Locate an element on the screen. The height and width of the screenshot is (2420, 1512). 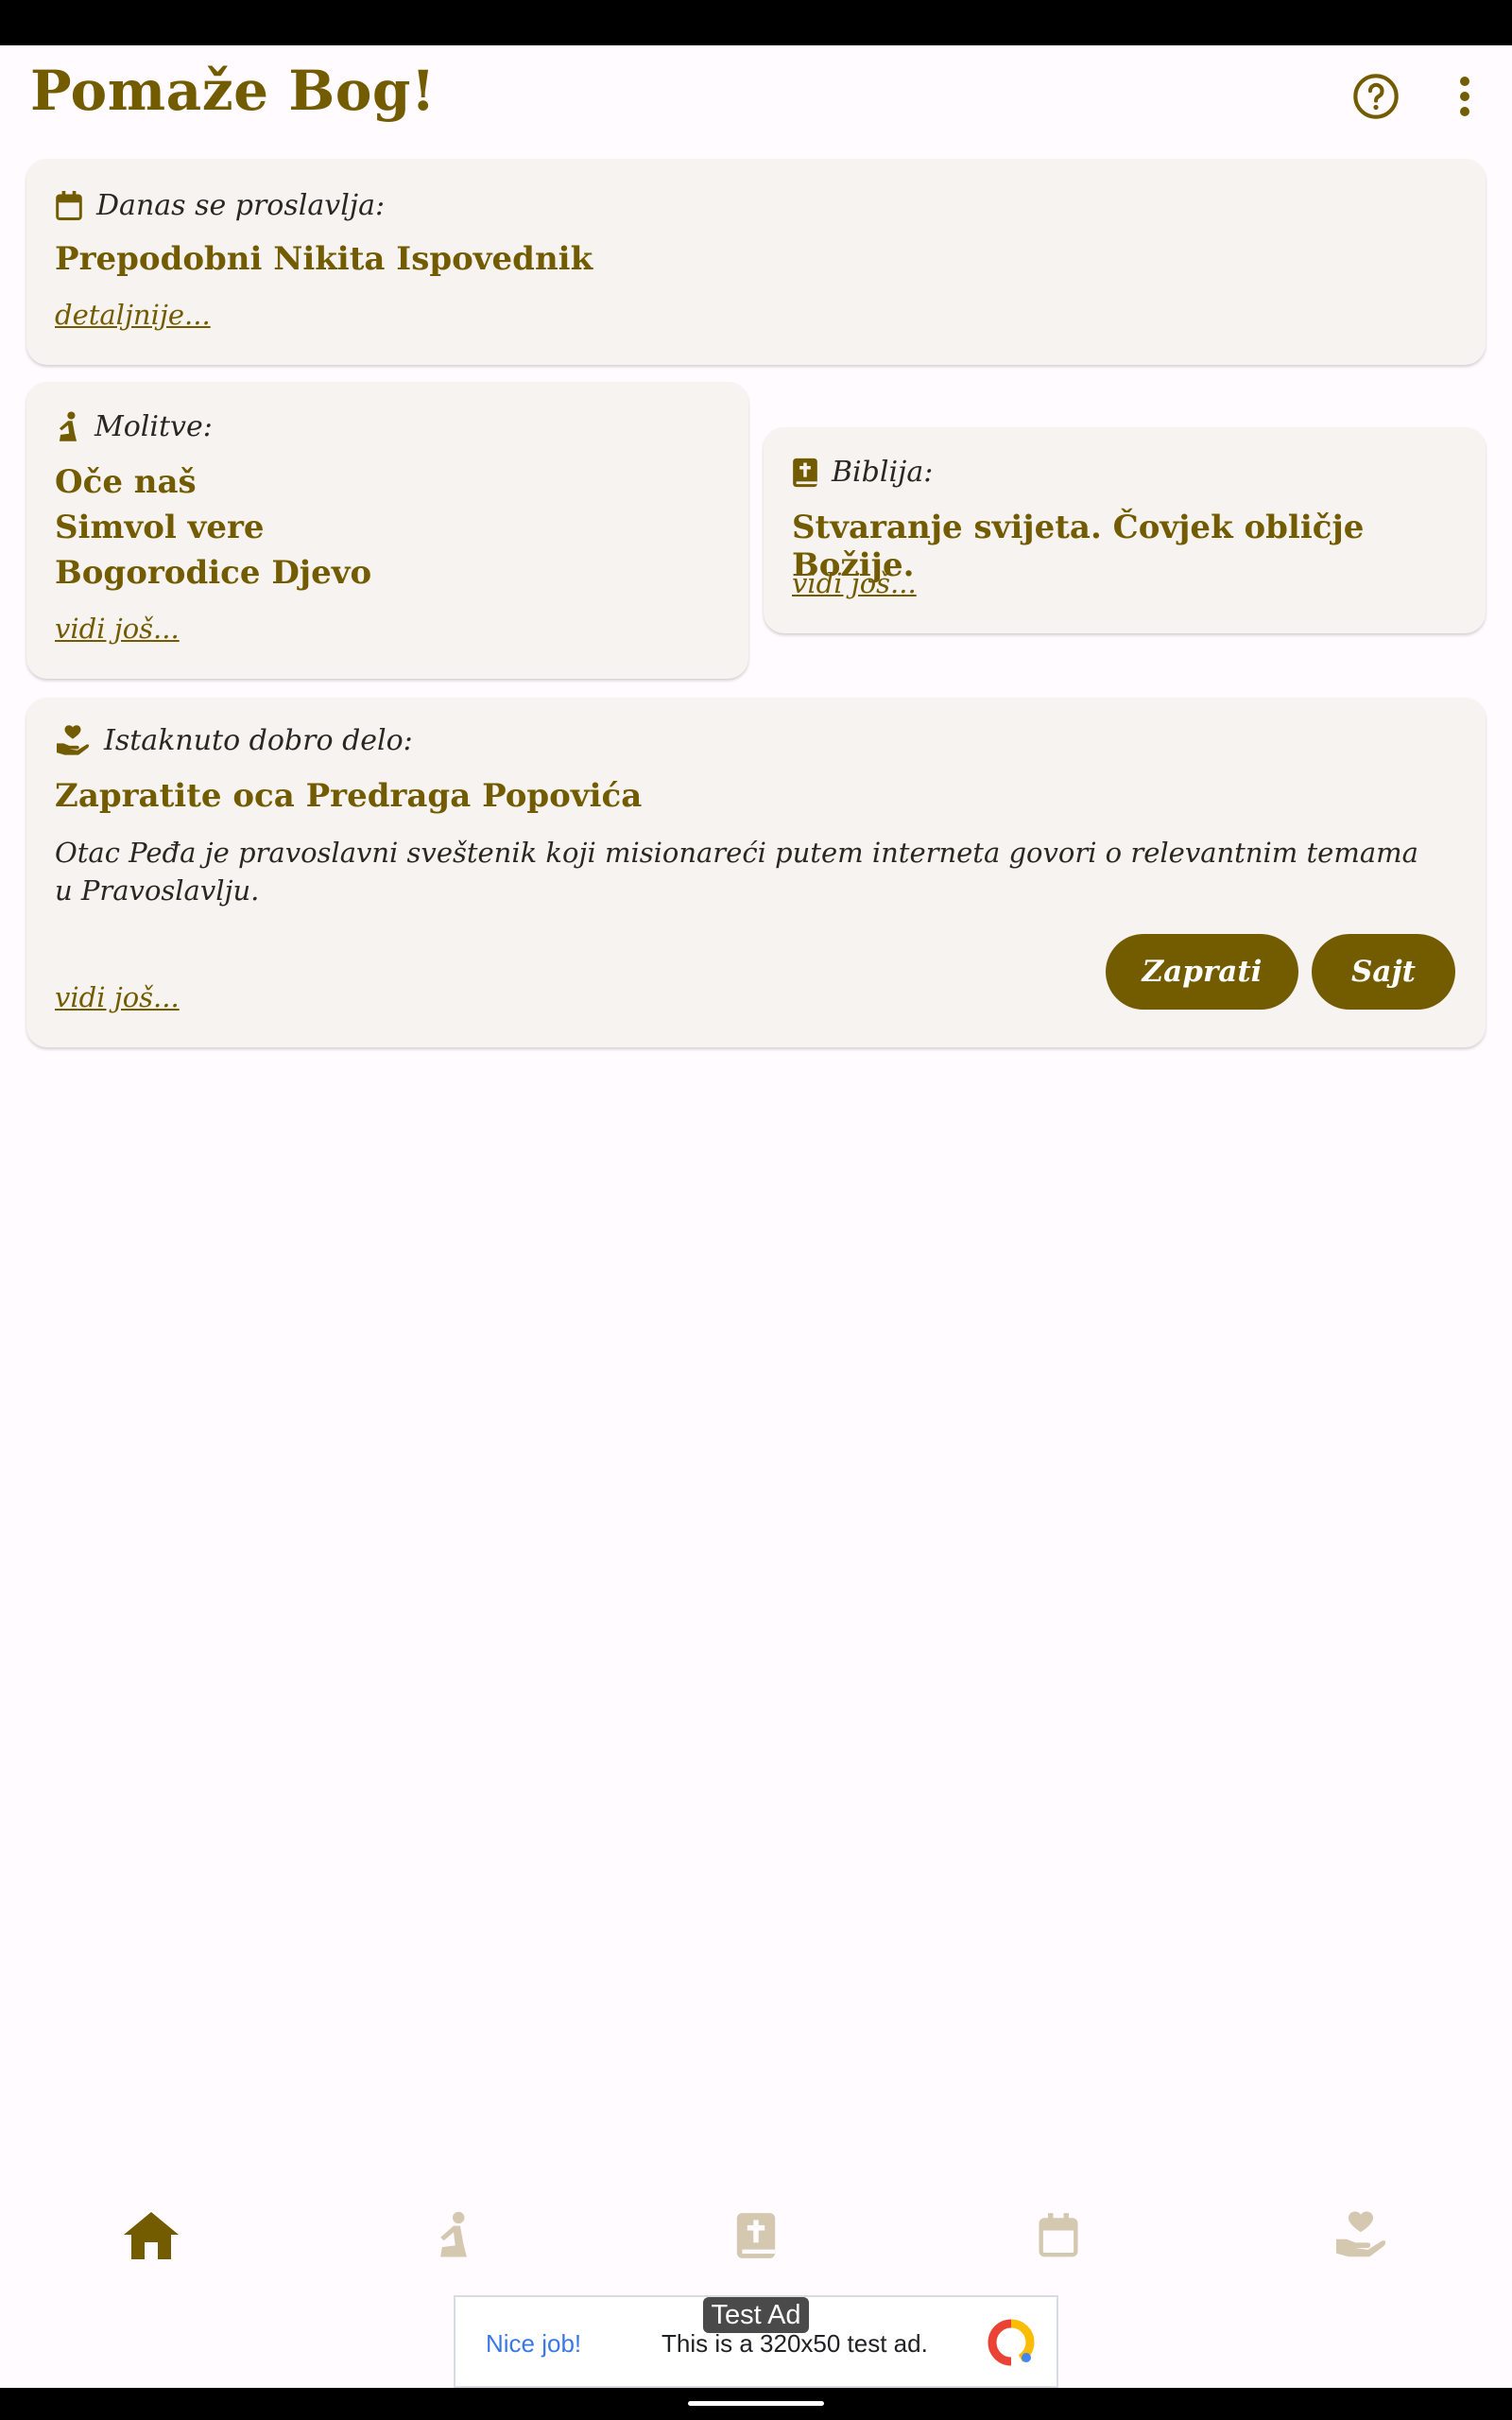
good-deed-label: Istaknuto dobro delo: is located at coordinates (258, 740).